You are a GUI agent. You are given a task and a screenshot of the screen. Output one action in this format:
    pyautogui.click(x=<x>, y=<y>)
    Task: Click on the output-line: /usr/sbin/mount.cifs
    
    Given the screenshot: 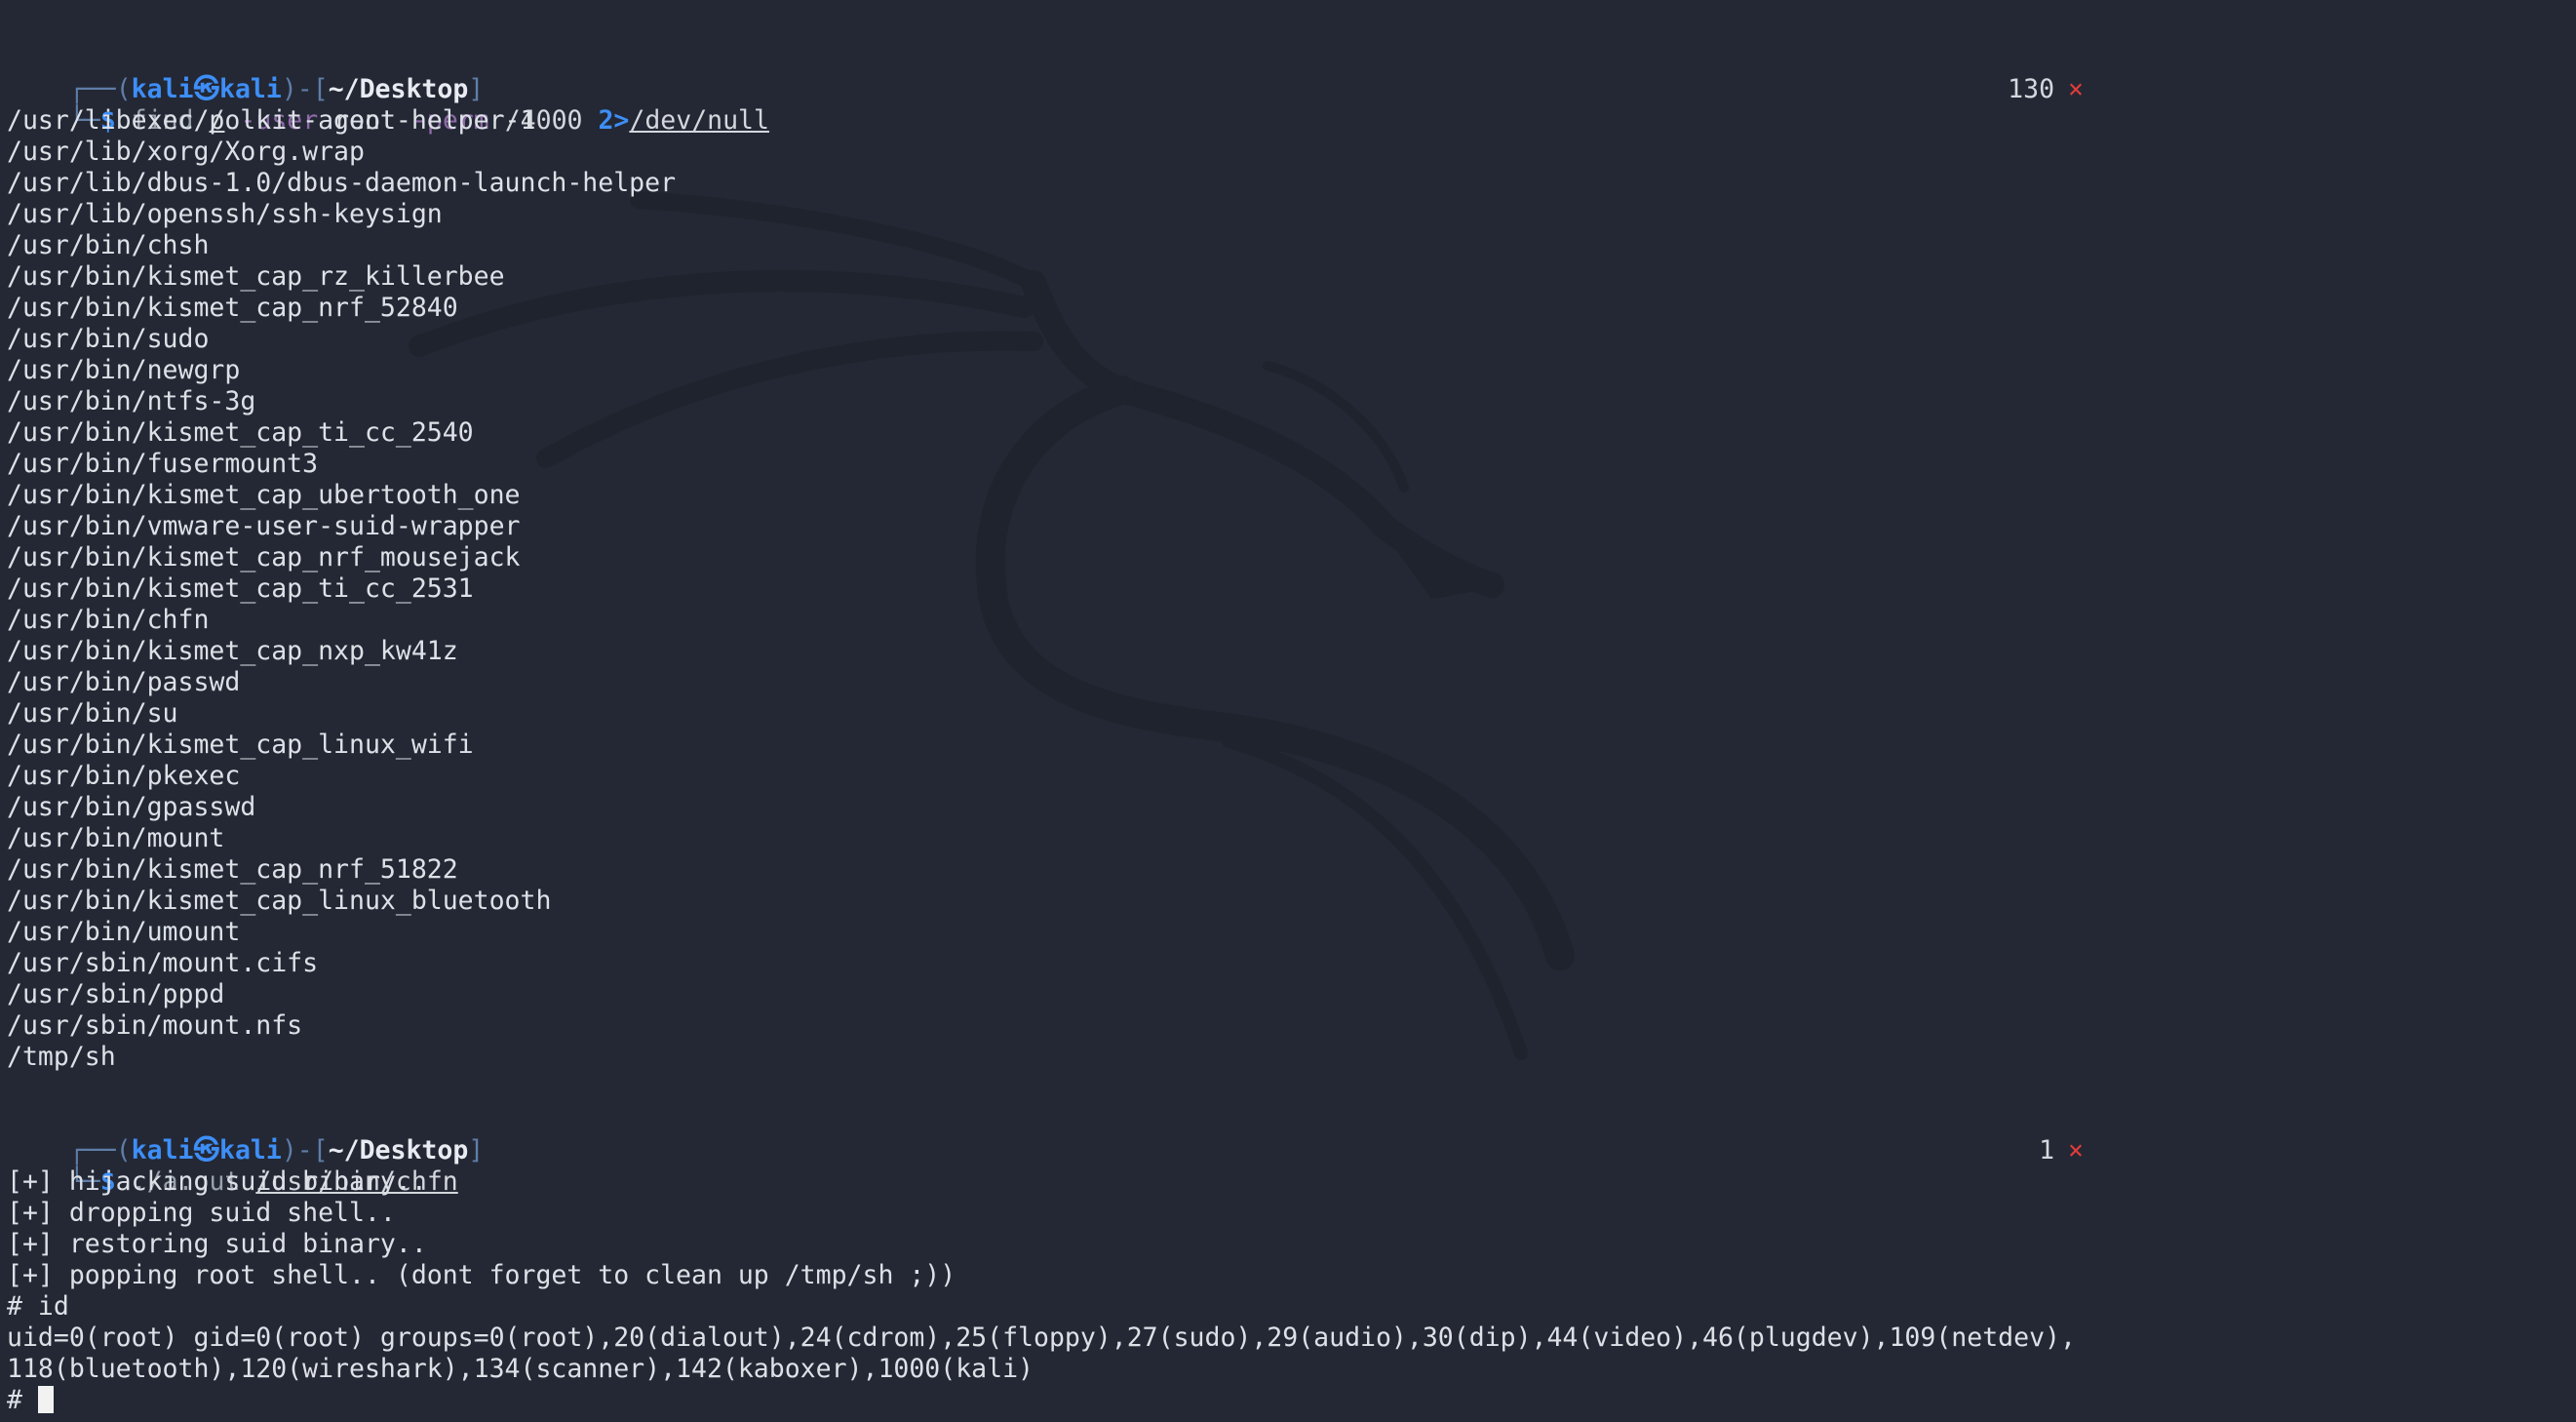 What is the action you would take?
    pyautogui.click(x=163, y=963)
    